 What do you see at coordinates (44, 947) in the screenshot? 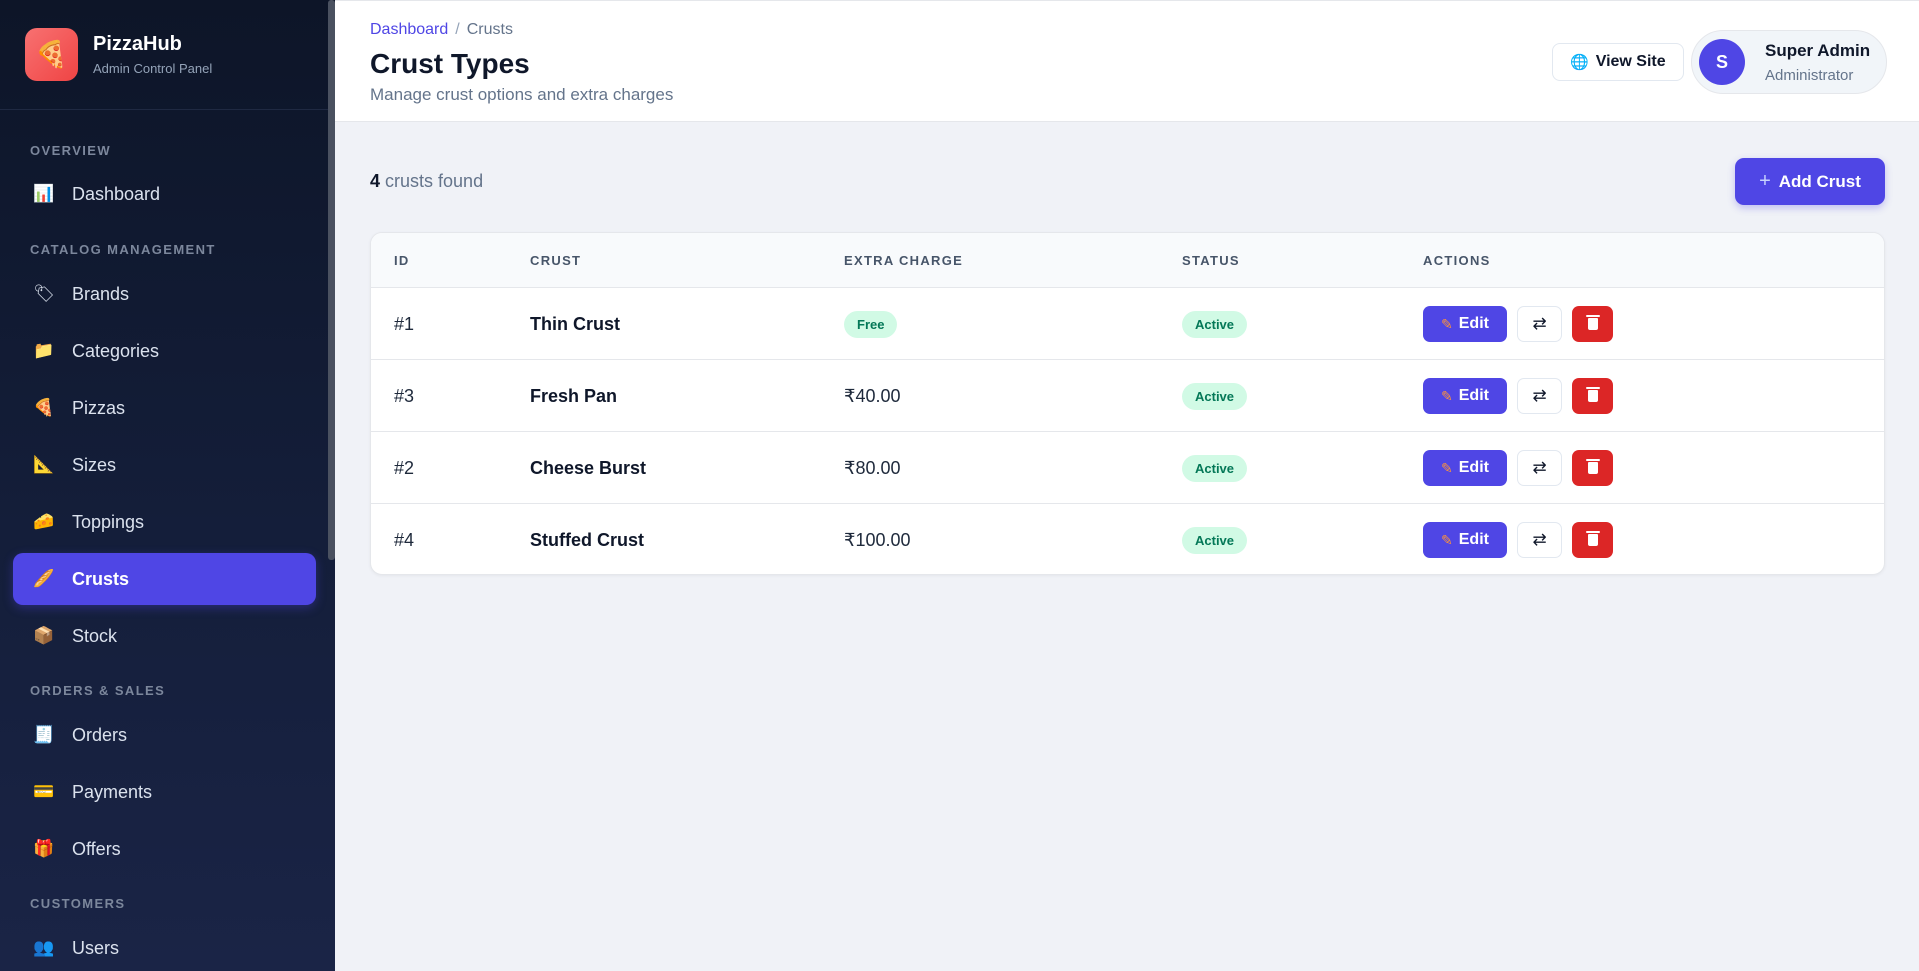
I see `users-icon: 👥` at bounding box center [44, 947].